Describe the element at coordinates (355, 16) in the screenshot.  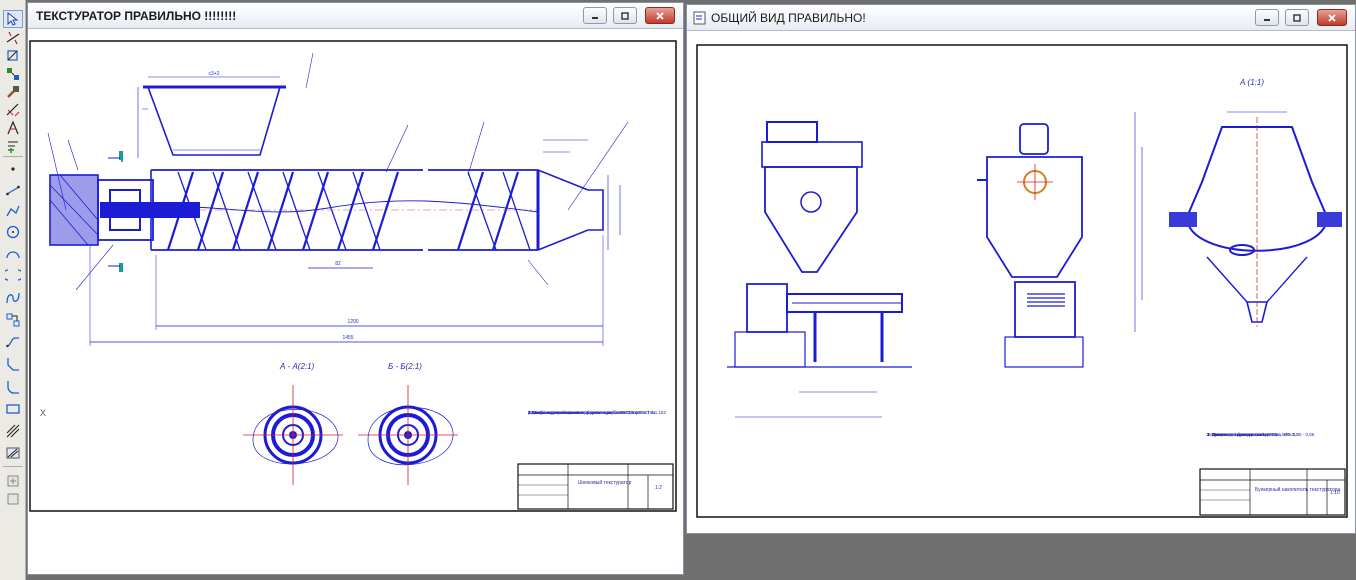
I see `window-titlebar: ТЕКСТУРАТОР ПРАВИЛЬНО !!!!!!!!` at that location.